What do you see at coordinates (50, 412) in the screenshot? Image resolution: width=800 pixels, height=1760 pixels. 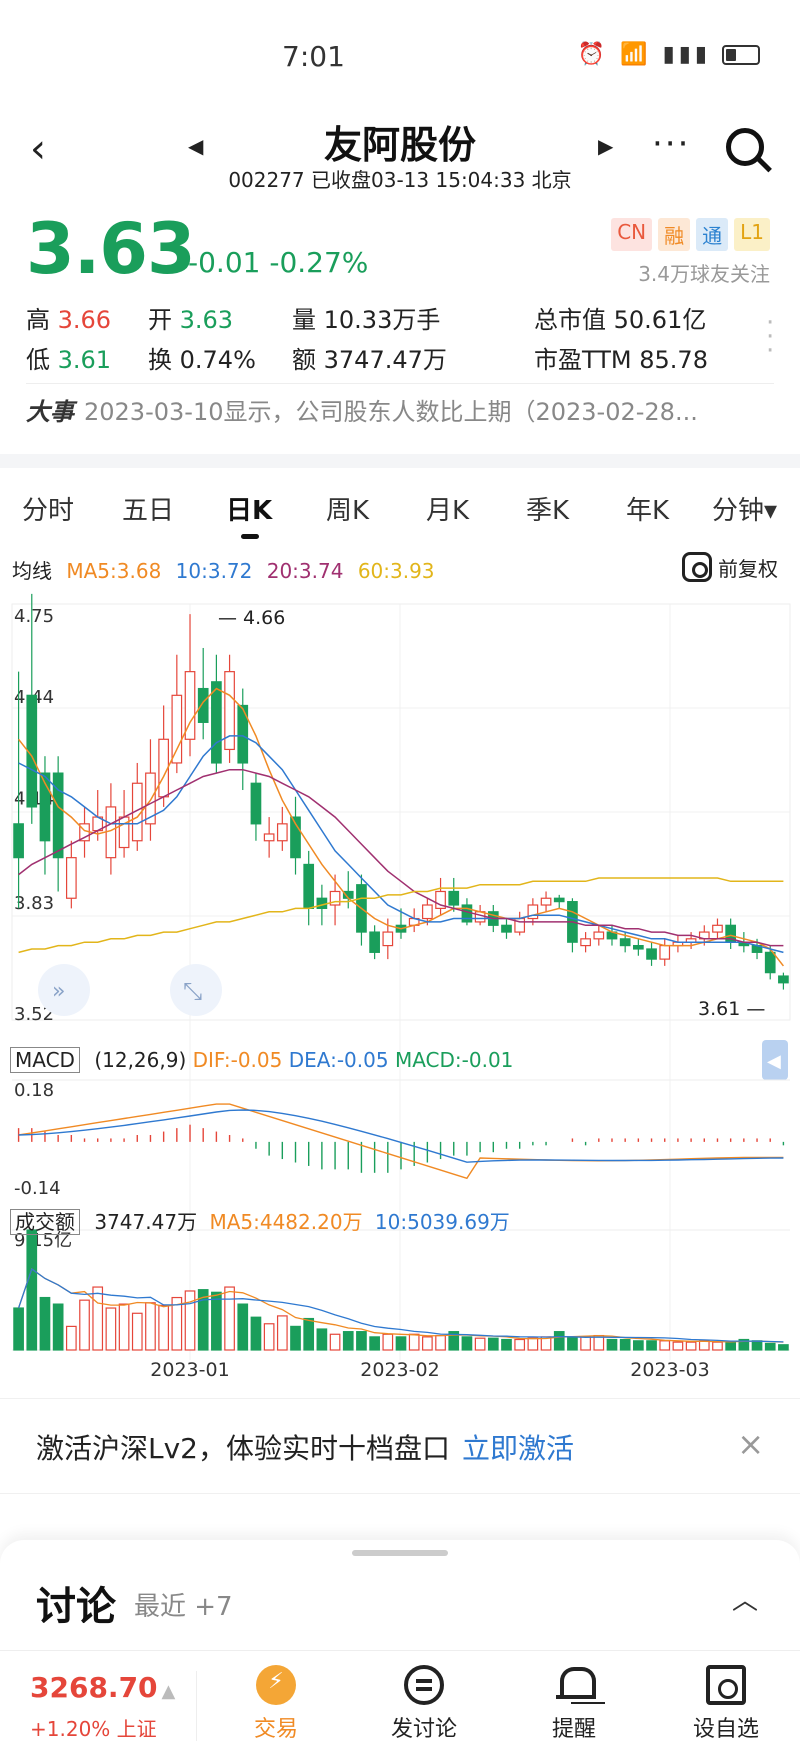 I see `event-label: 大事` at bounding box center [50, 412].